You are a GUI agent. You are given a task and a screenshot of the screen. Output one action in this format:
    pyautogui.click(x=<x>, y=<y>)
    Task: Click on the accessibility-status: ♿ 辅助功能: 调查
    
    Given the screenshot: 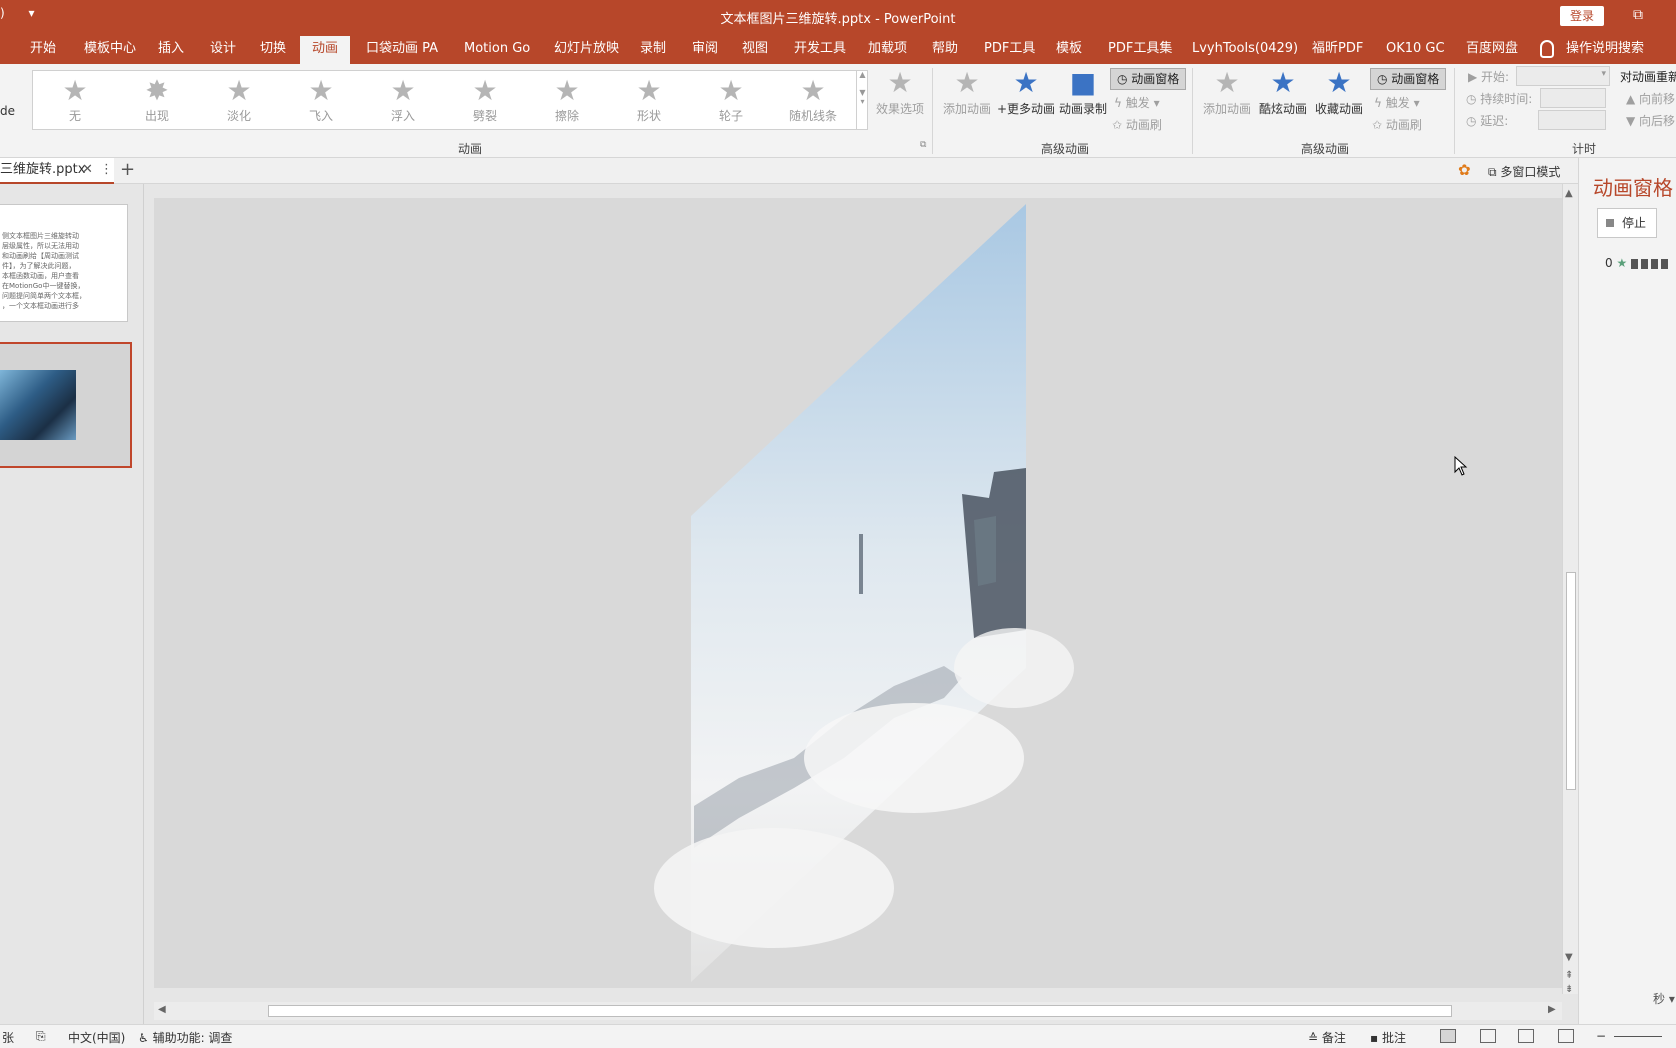 What is the action you would take?
    pyautogui.click(x=185, y=1037)
    